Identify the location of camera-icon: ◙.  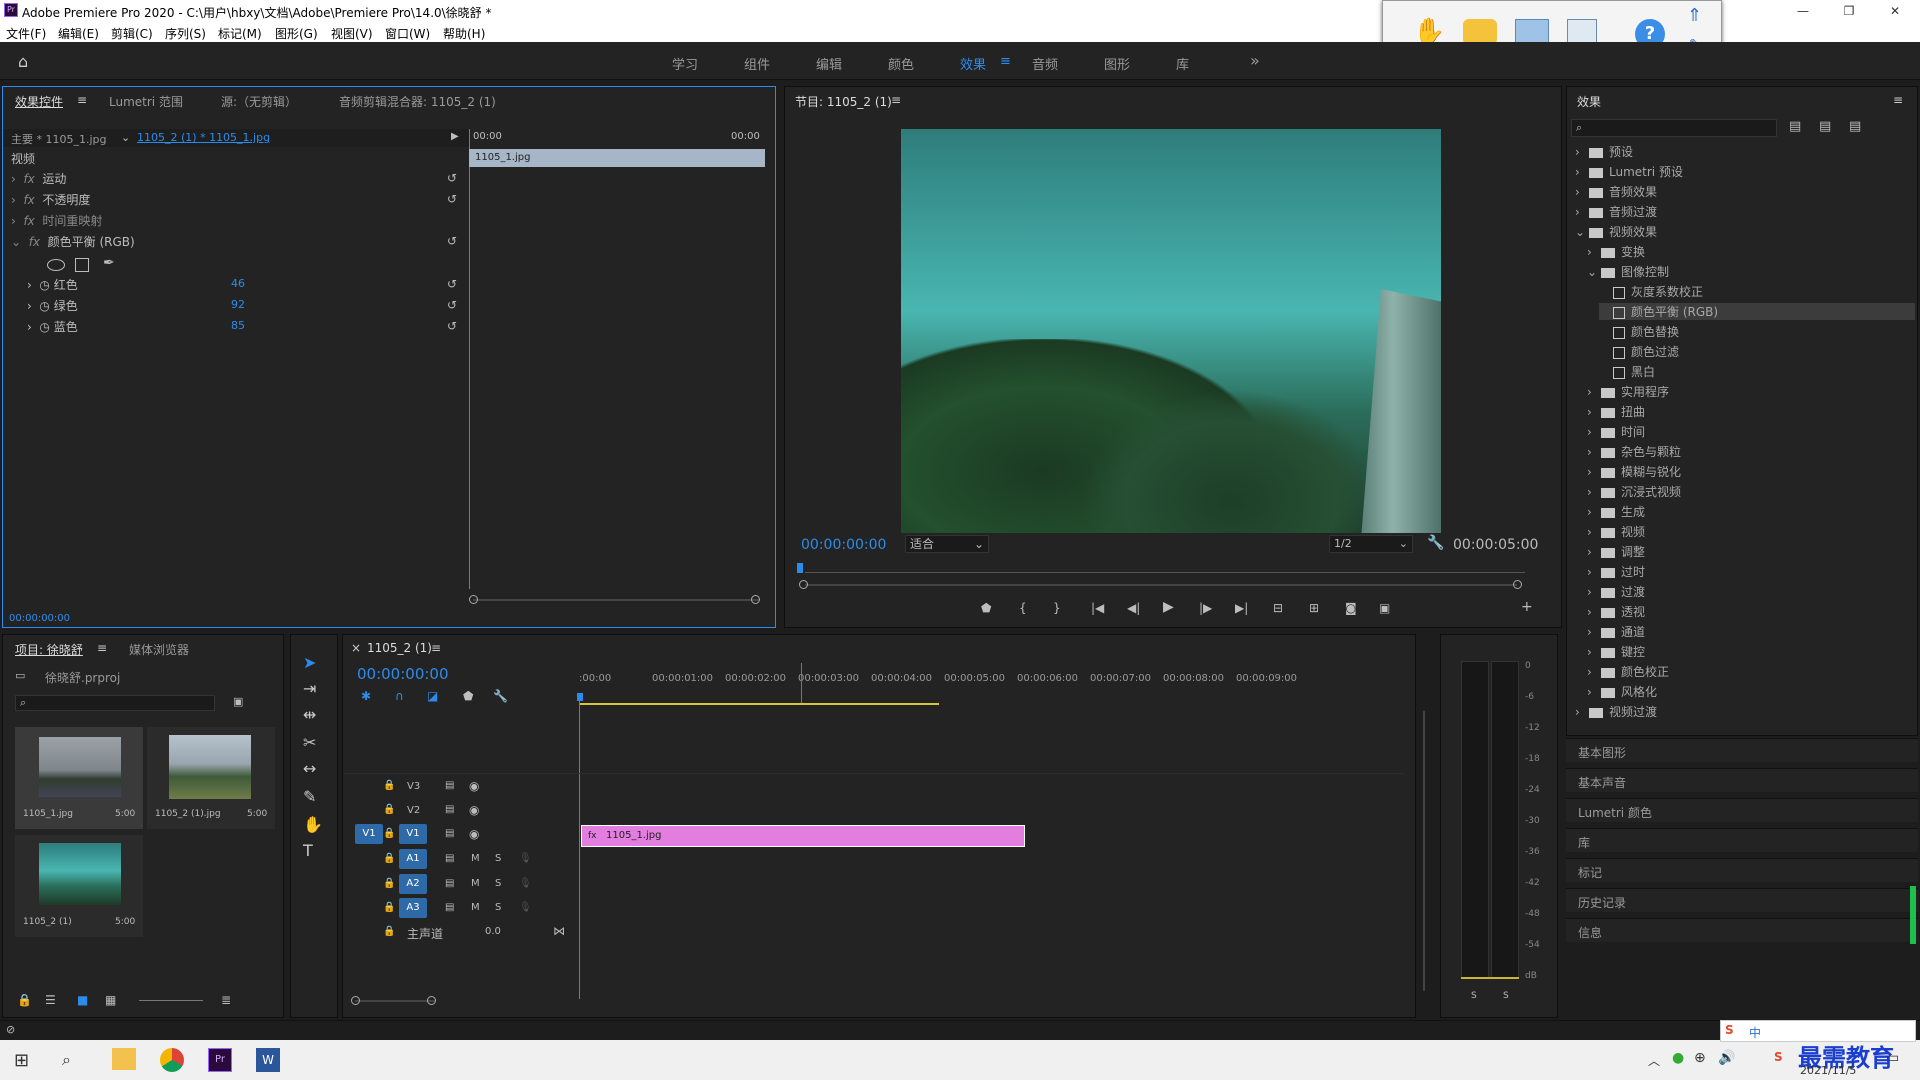
(1351, 608).